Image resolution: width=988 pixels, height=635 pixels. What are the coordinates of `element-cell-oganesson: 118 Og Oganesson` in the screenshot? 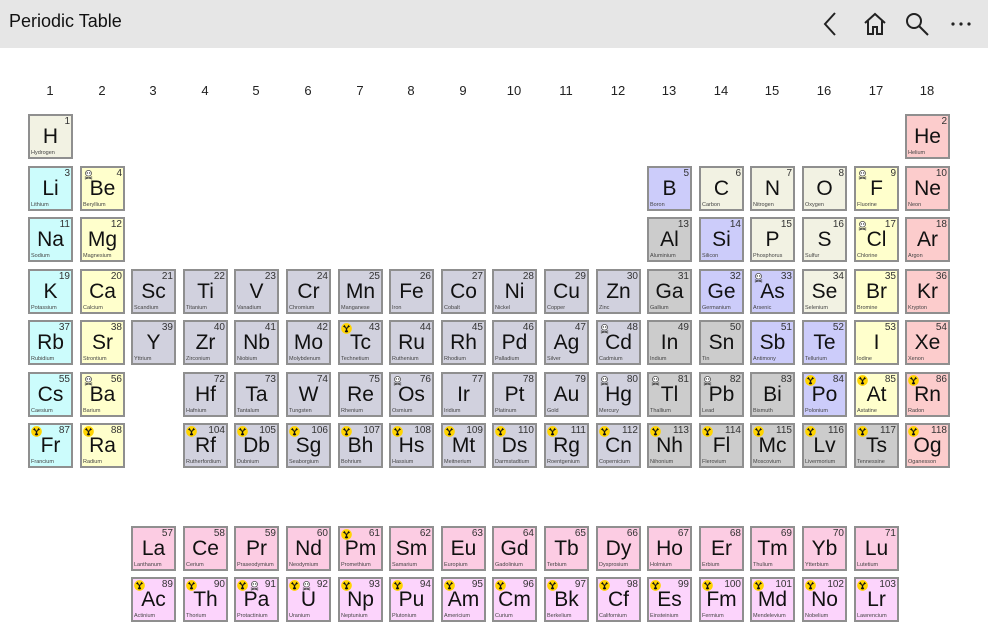 It's located at (927, 445).